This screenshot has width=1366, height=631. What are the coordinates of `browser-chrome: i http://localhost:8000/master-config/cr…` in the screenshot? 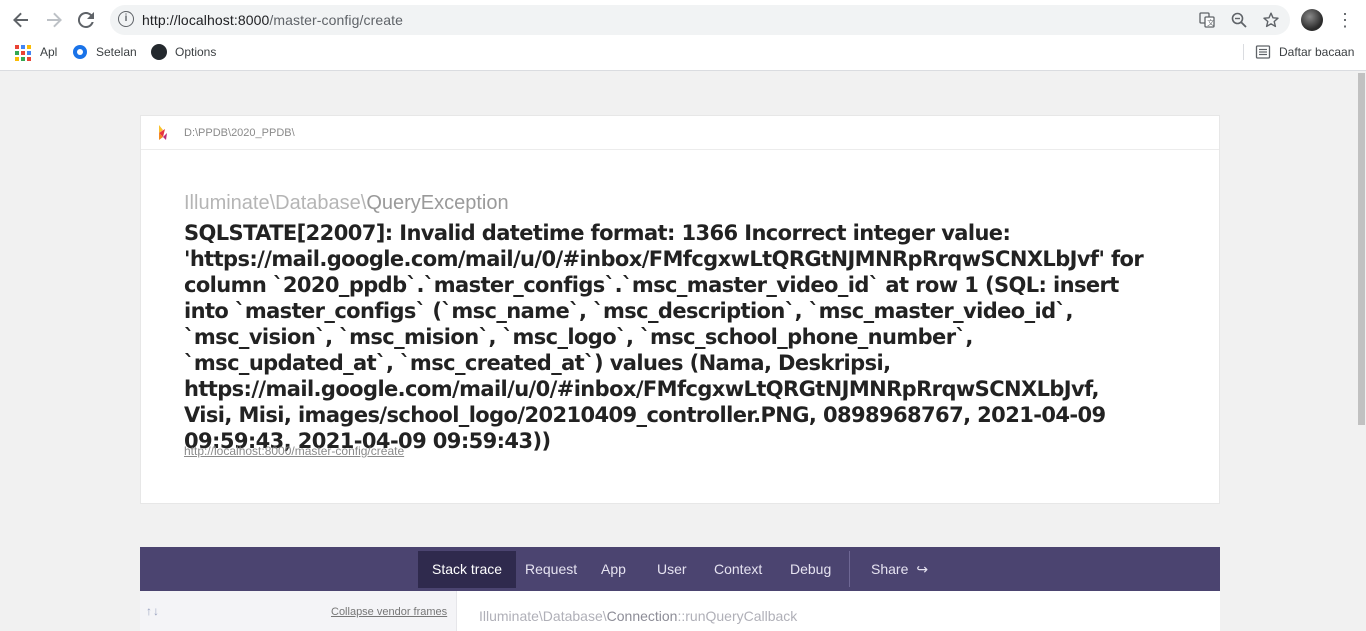 It's located at (683, 35).